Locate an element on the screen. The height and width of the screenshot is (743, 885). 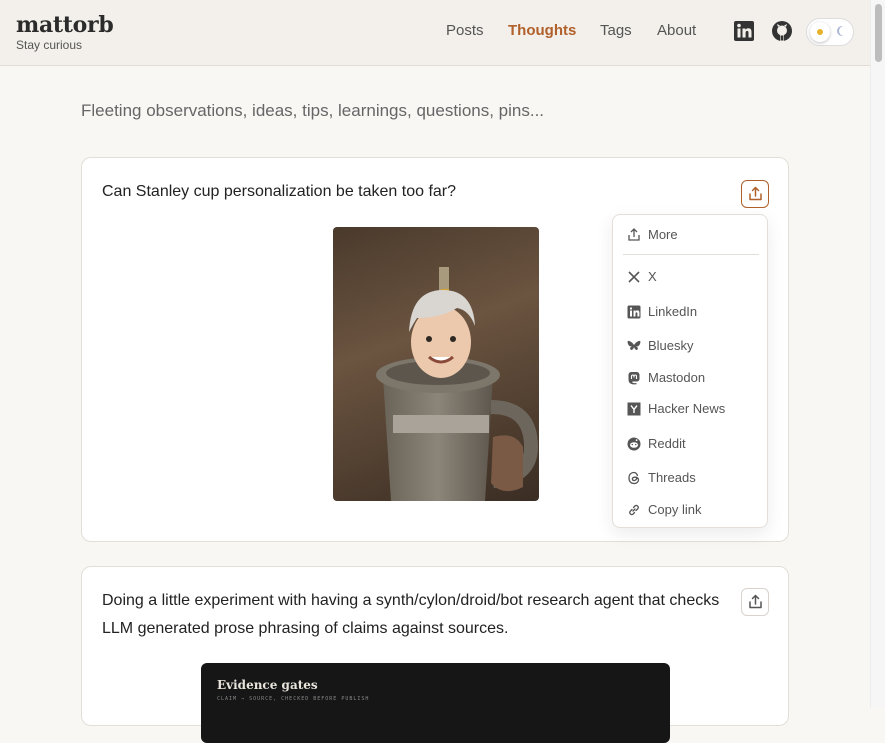
nav-tags: Tags is located at coordinates (616, 30).